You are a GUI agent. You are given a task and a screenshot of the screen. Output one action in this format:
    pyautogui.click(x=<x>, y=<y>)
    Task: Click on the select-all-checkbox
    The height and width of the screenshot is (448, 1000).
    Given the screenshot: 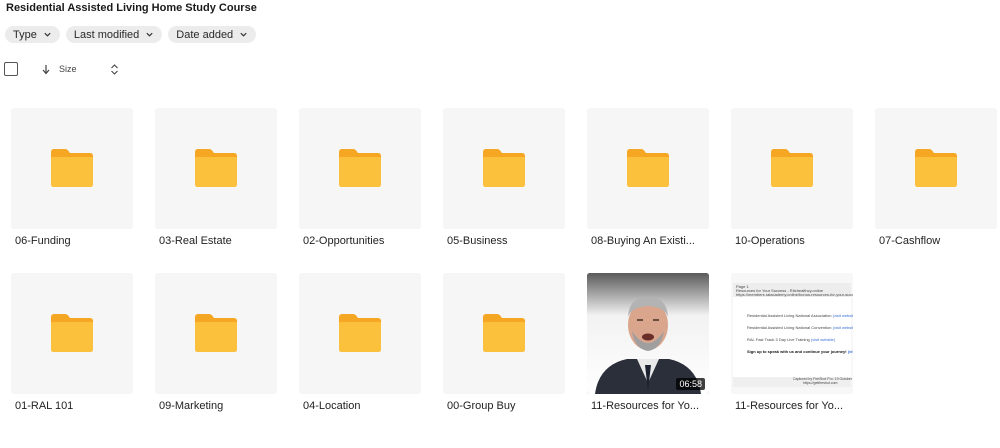 What is the action you would take?
    pyautogui.click(x=11, y=69)
    